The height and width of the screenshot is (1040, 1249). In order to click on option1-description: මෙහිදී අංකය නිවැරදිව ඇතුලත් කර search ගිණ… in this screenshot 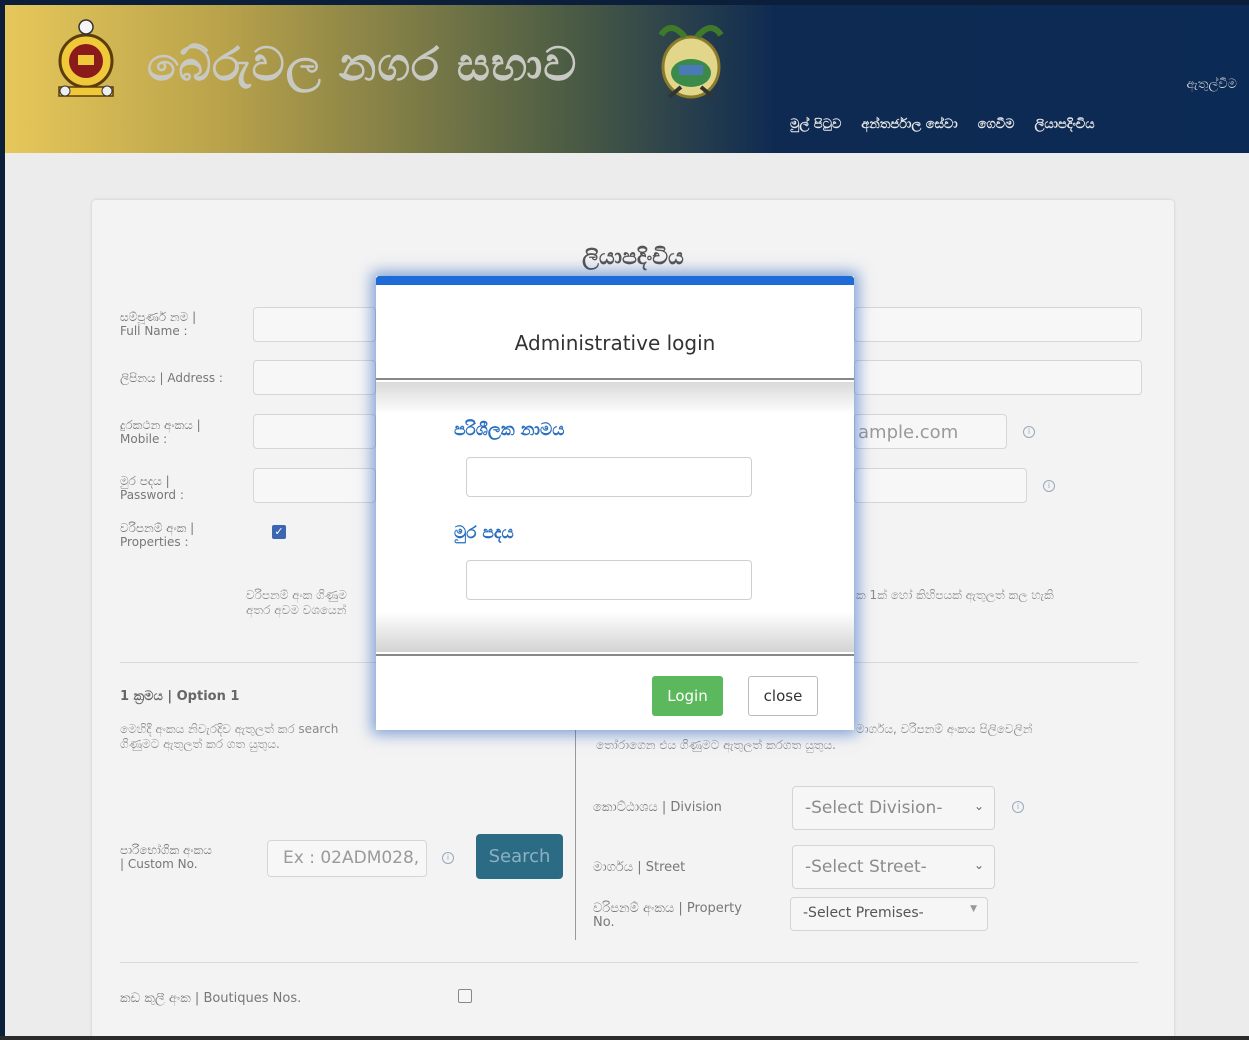, I will do `click(229, 736)`.